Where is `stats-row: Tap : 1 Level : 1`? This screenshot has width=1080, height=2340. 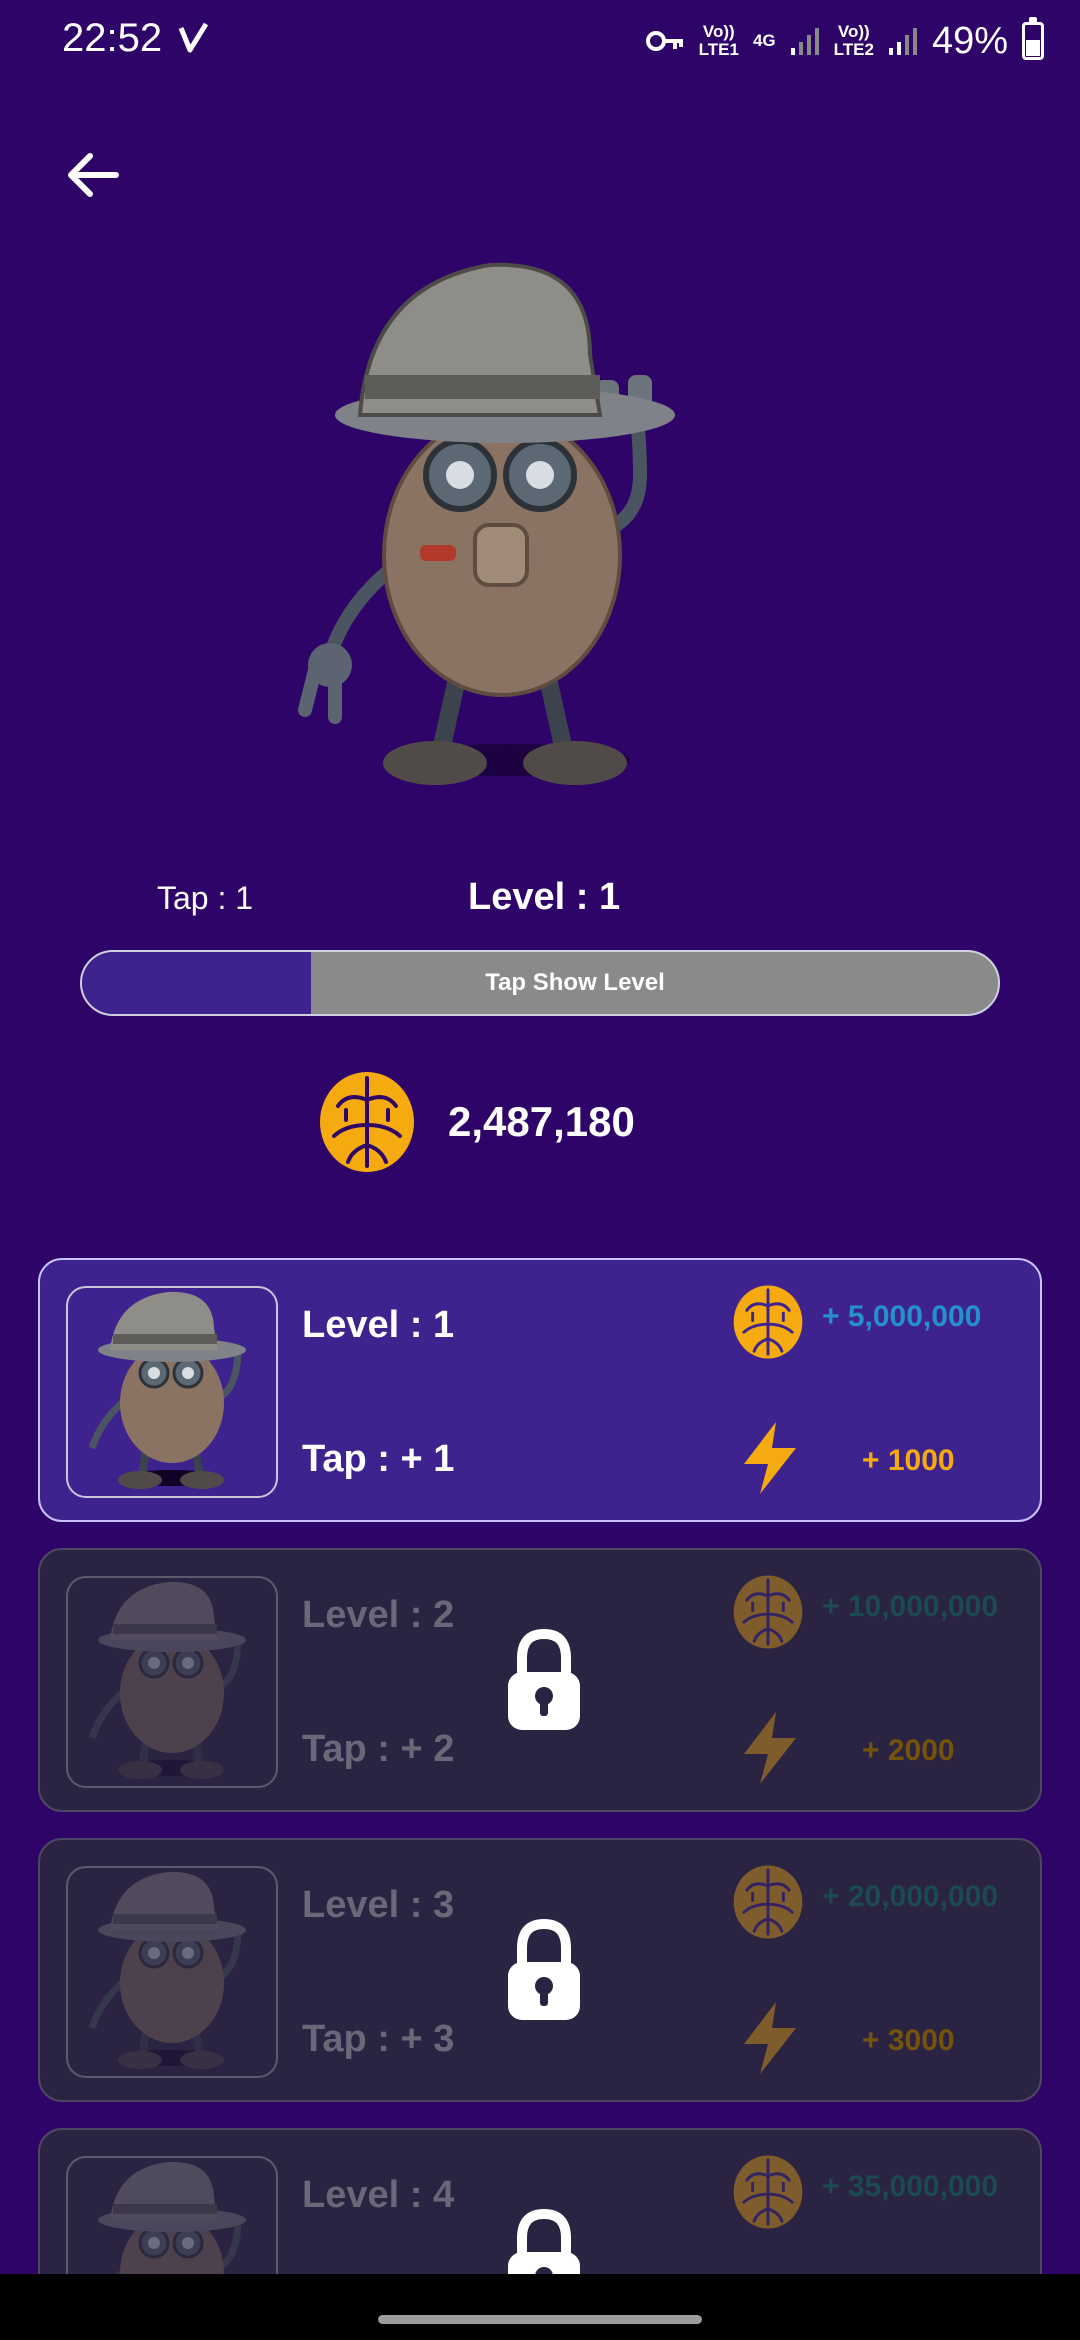 stats-row: Tap : 1 Level : 1 is located at coordinates (540, 900).